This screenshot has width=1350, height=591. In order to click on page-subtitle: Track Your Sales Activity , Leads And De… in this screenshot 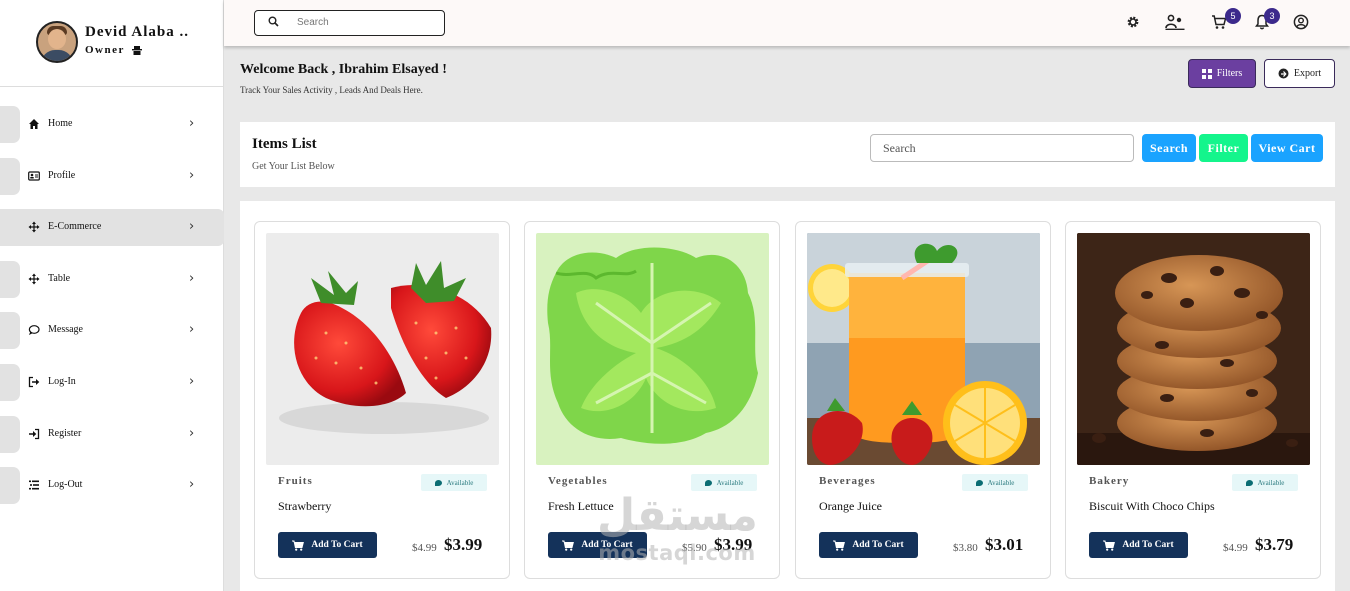, I will do `click(331, 90)`.